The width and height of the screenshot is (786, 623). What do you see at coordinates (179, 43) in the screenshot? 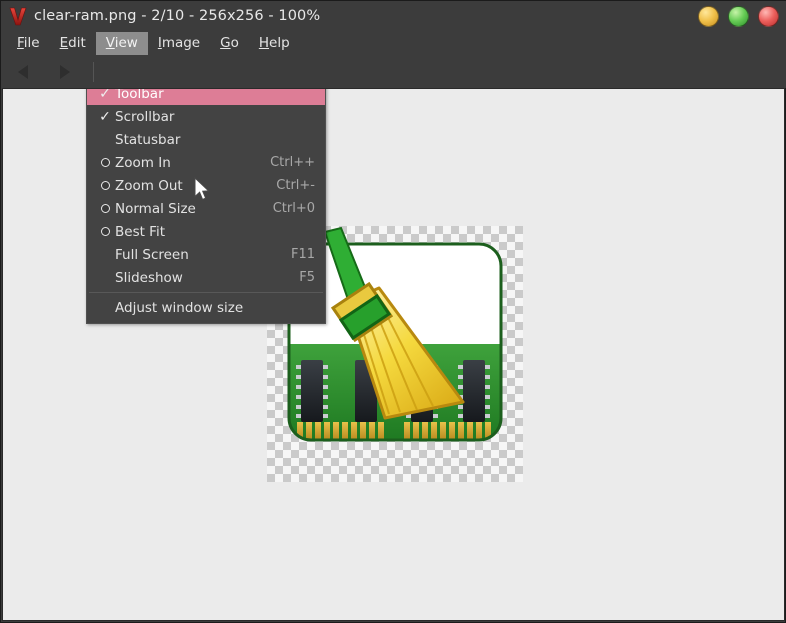
I see `menu-image: Image` at bounding box center [179, 43].